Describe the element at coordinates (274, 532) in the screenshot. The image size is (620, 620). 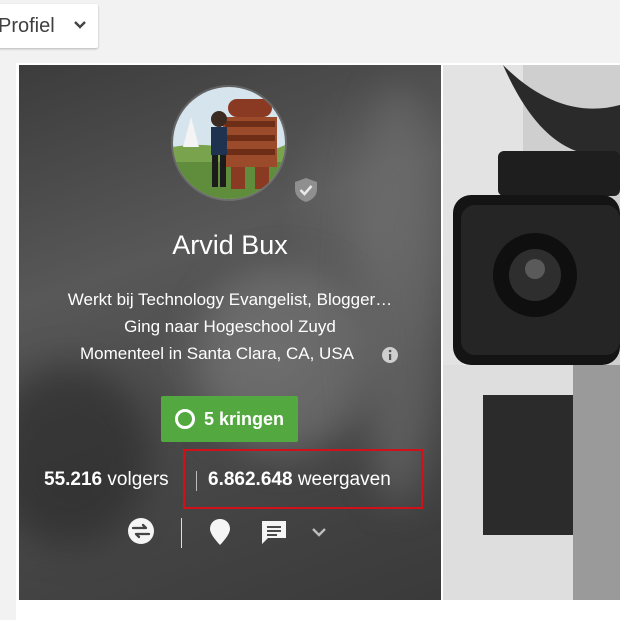
I see `chat-bubble-icon` at that location.